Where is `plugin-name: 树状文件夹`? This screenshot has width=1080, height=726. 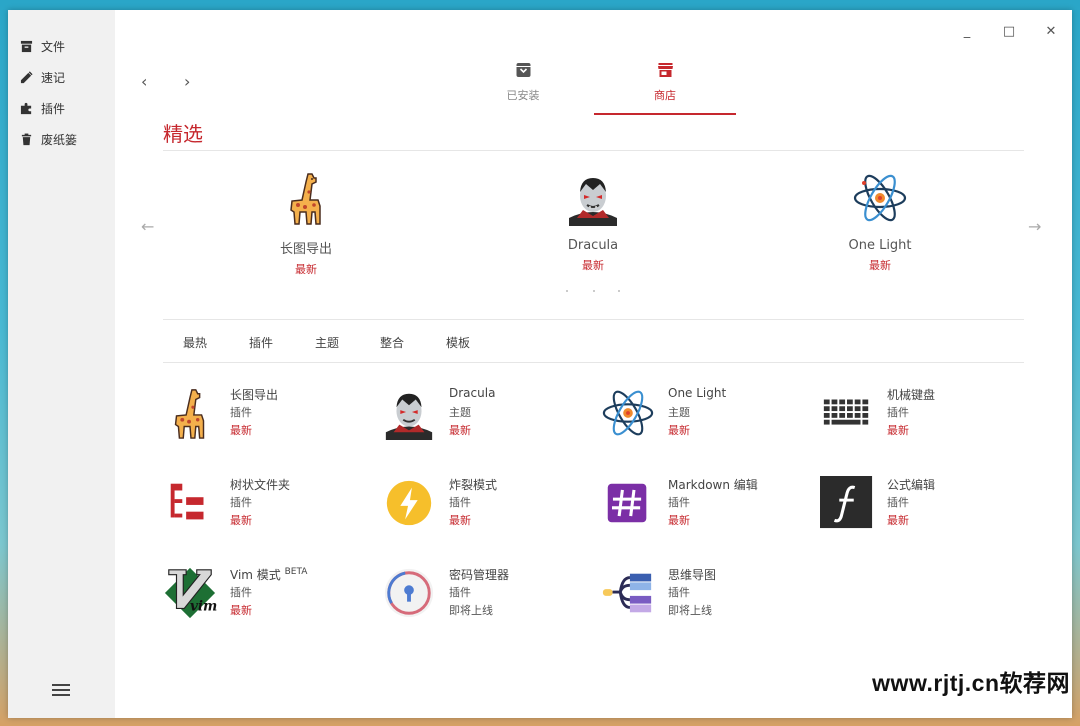
plugin-name: 树状文件夹 is located at coordinates (260, 485).